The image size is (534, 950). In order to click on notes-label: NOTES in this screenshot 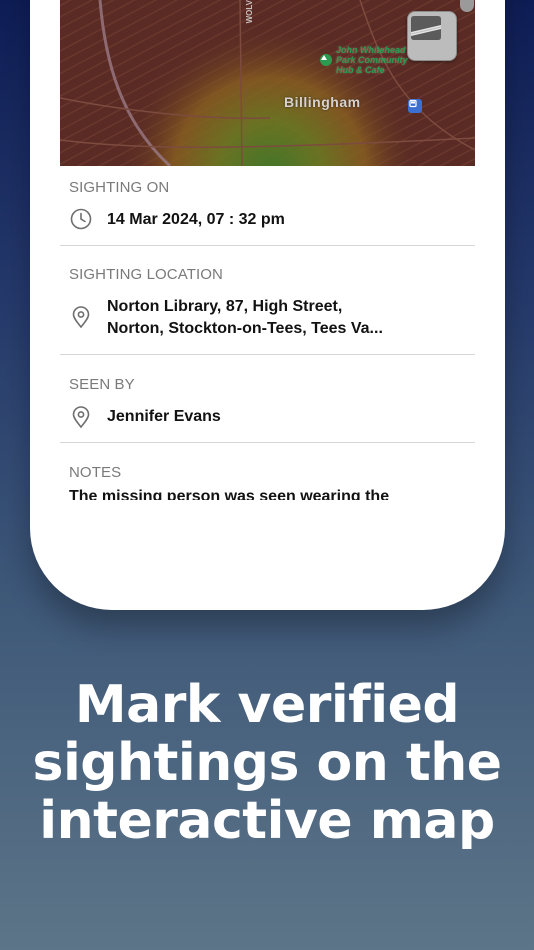, I will do `click(95, 472)`.